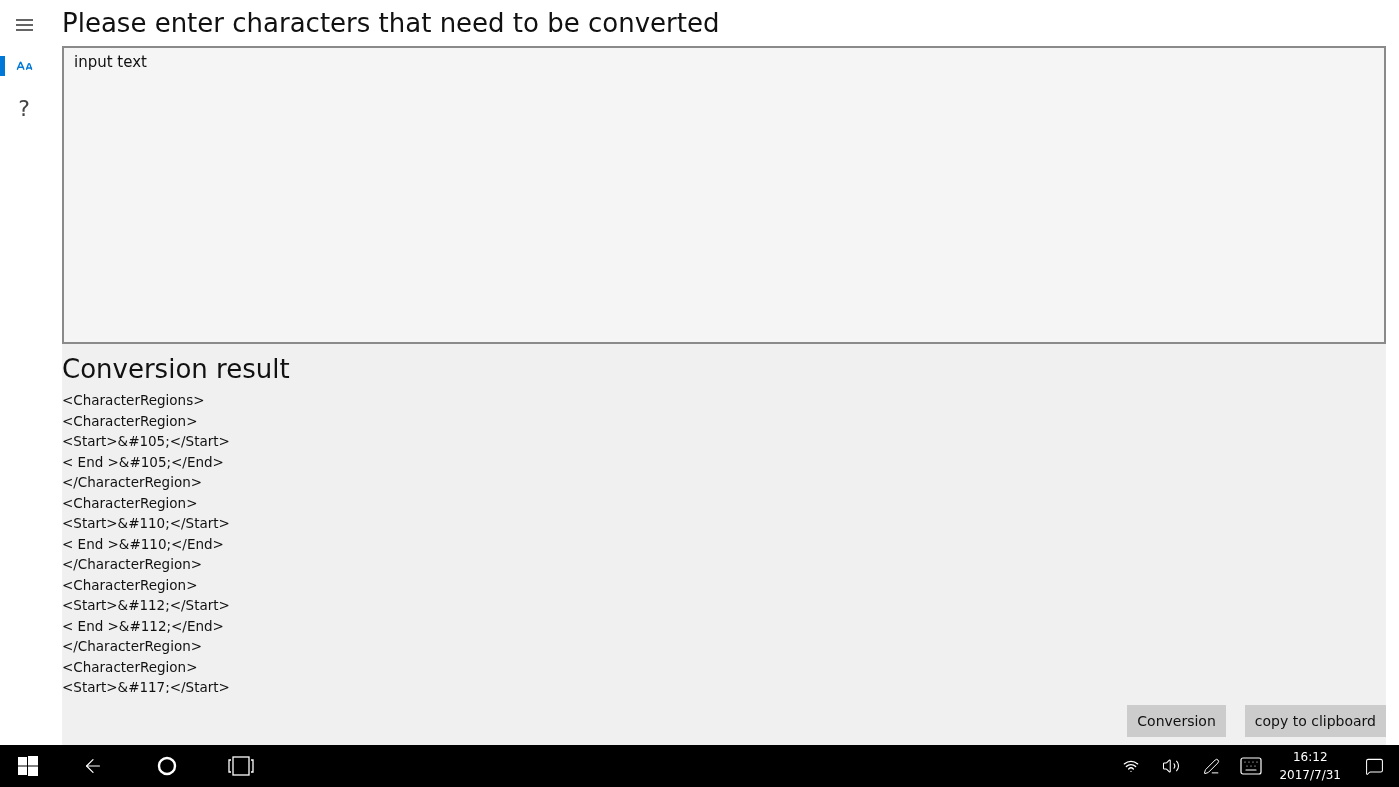  Describe the element at coordinates (176, 369) in the screenshot. I see `result-heading: Conversion result` at that location.